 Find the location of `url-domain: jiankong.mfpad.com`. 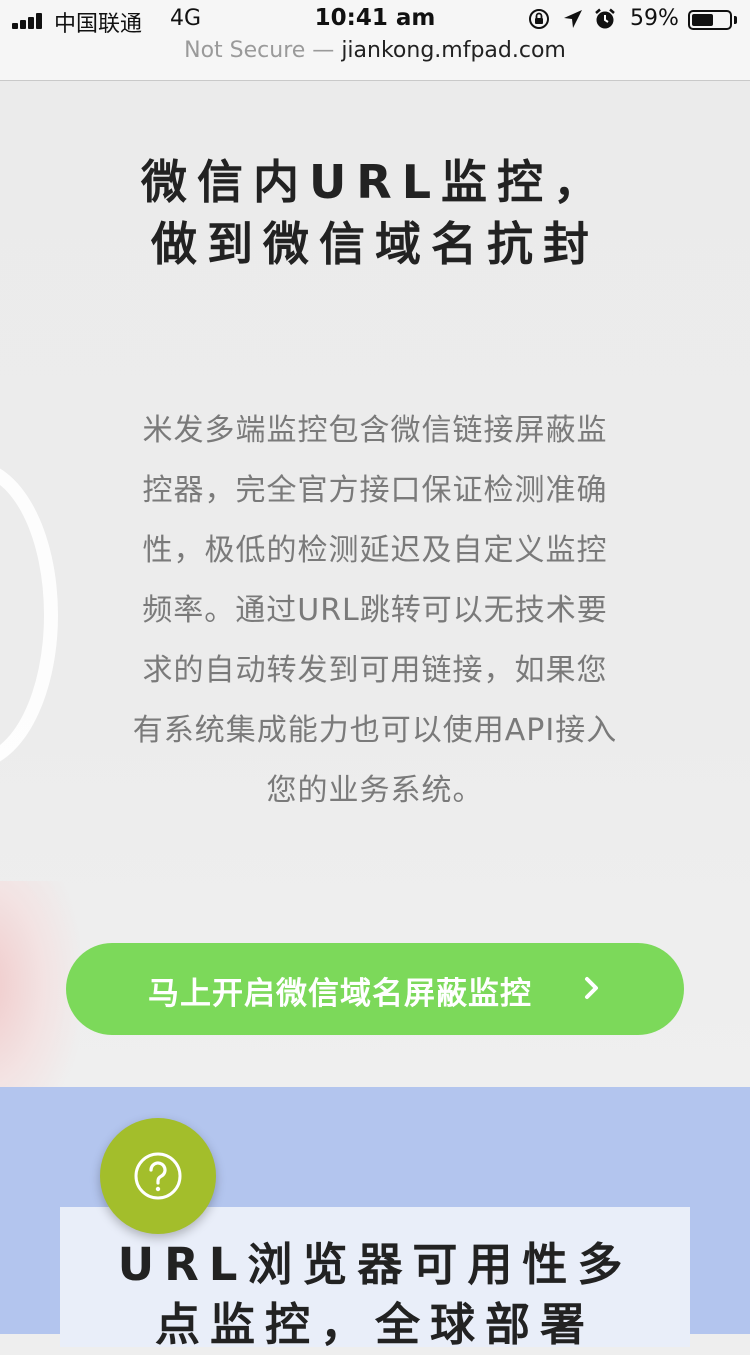

url-domain: jiankong.mfpad.com is located at coordinates (453, 50).